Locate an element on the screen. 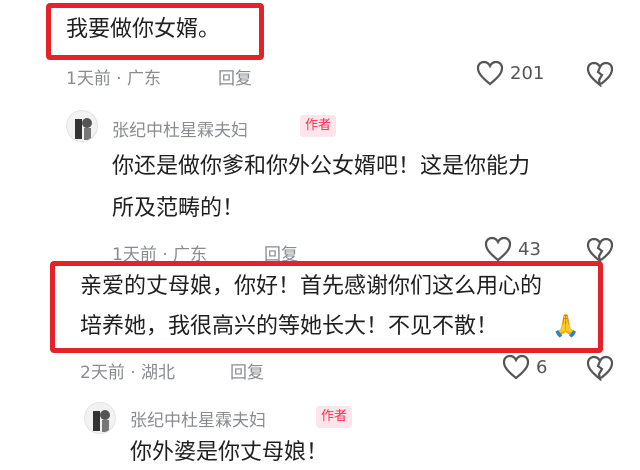  comment2-meta: 2天前 · 湖北 is located at coordinates (128, 373).